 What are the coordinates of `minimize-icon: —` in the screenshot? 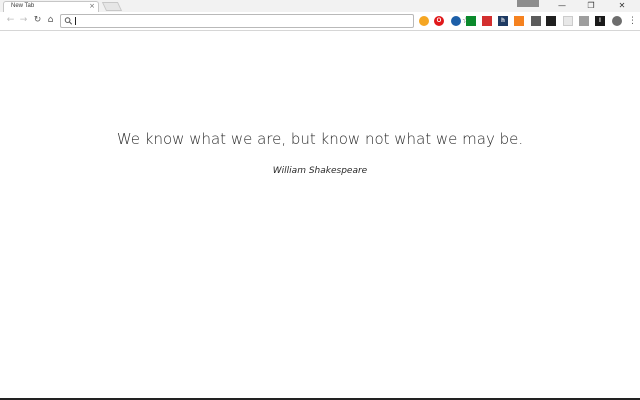 It's located at (562, 5).